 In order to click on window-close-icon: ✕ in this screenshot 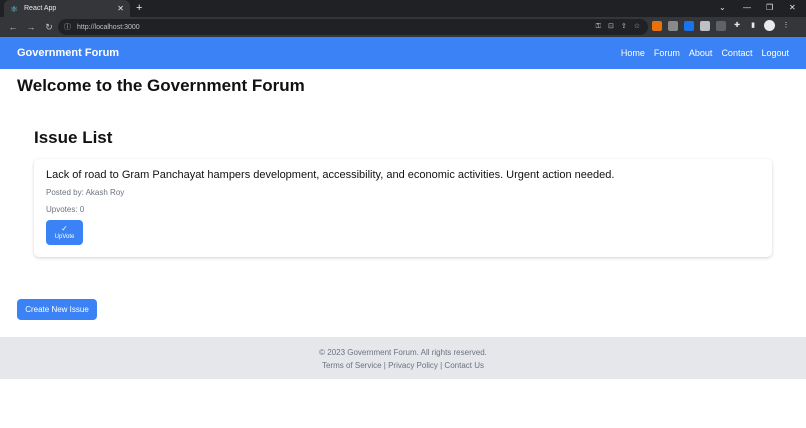, I will do `click(792, 8)`.